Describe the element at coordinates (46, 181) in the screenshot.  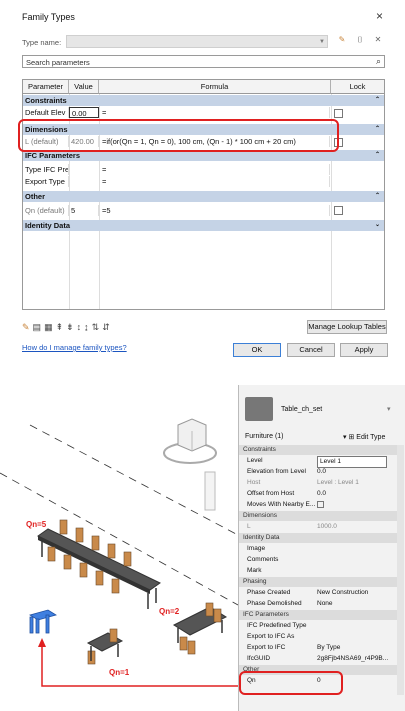
I see `param-name: Export Type` at that location.